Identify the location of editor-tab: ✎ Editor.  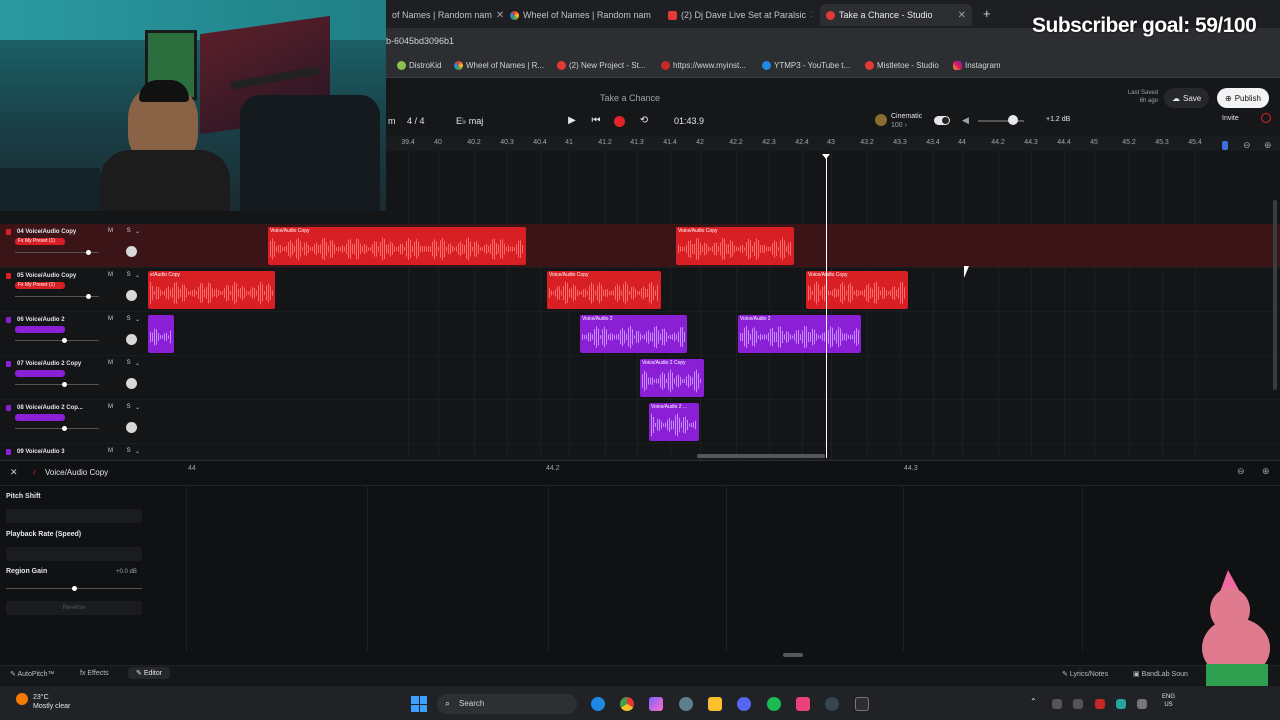
(149, 673).